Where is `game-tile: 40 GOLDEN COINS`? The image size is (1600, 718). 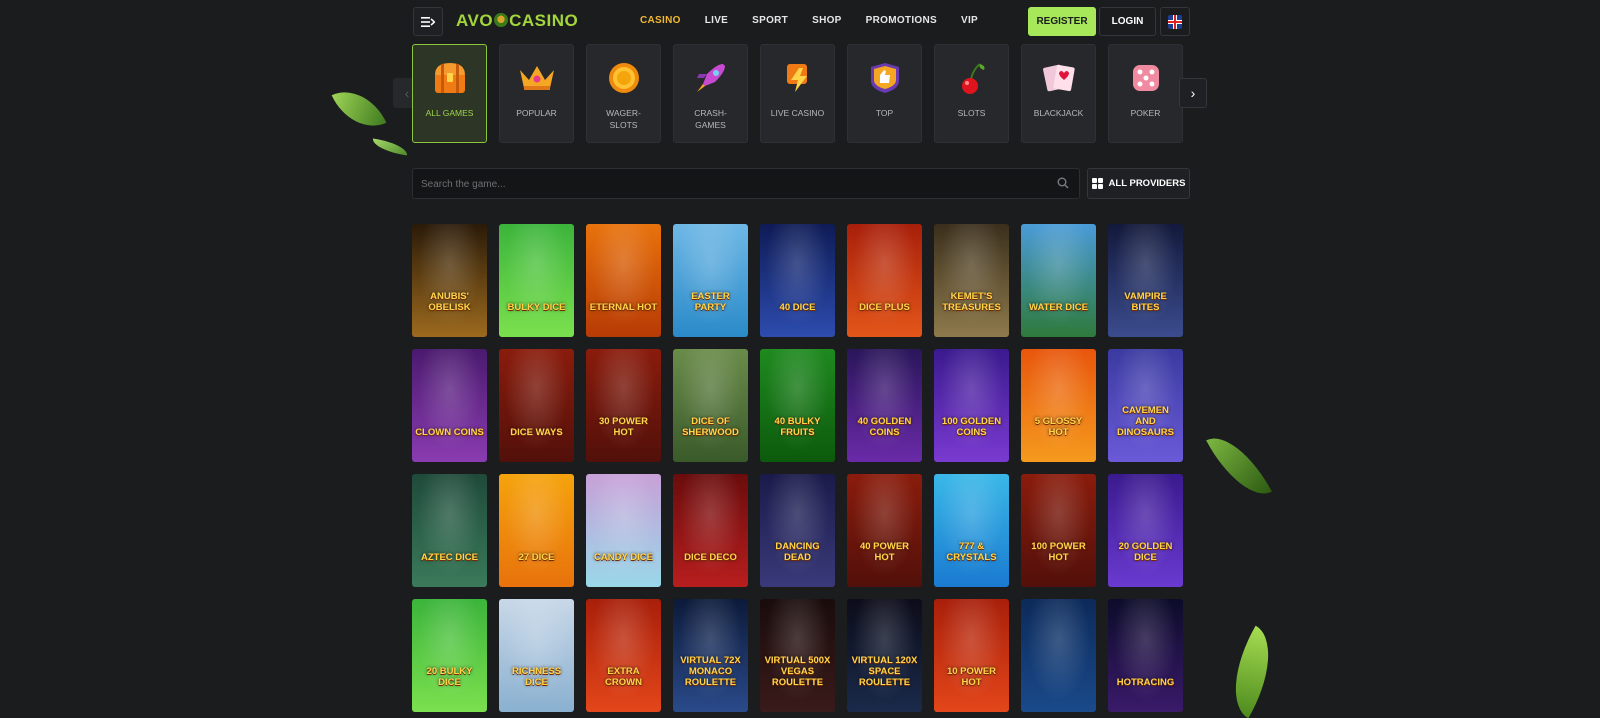 game-tile: 40 GOLDEN COINS is located at coordinates (884, 405).